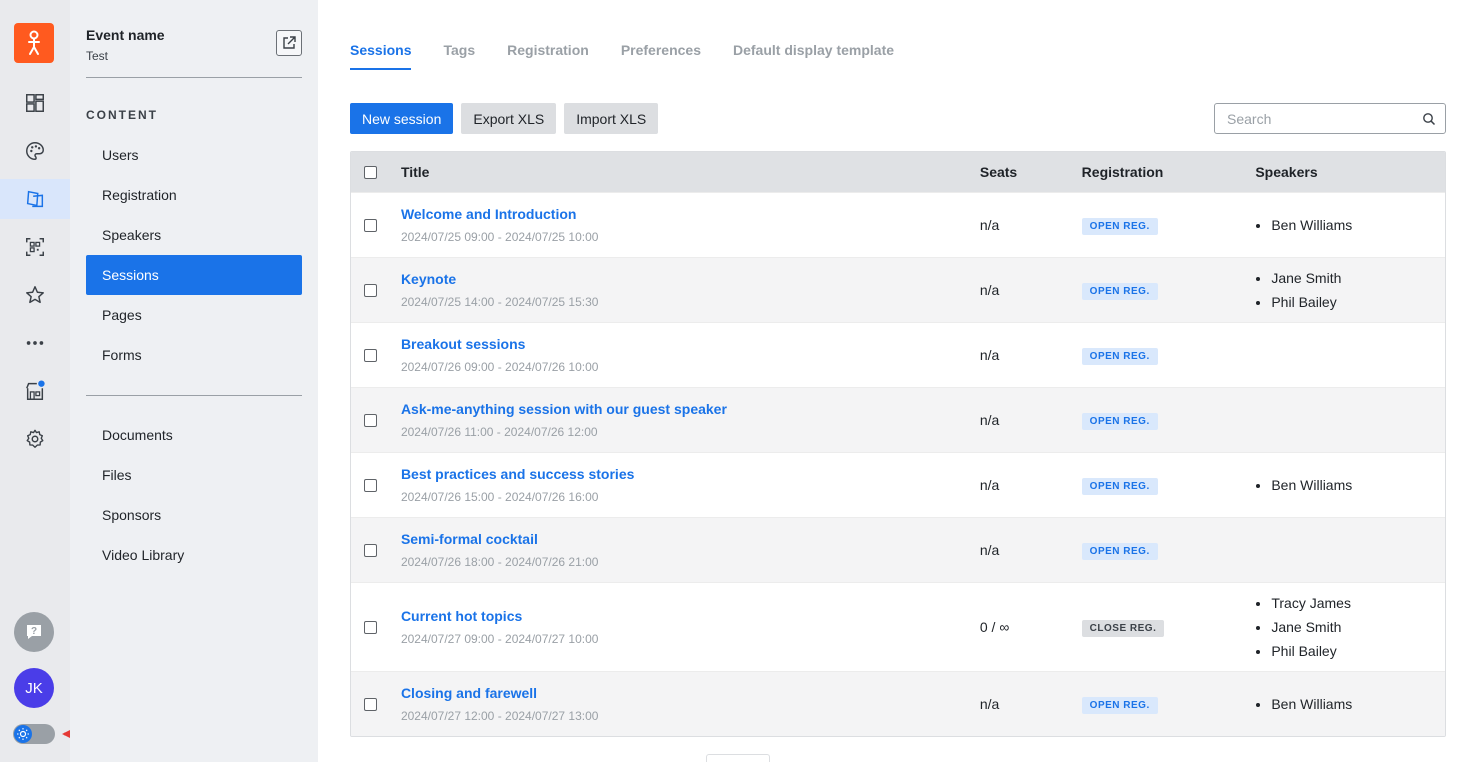 This screenshot has height=762, width=1477. I want to click on column-header-speakers: Speakers, so click(1350, 172).